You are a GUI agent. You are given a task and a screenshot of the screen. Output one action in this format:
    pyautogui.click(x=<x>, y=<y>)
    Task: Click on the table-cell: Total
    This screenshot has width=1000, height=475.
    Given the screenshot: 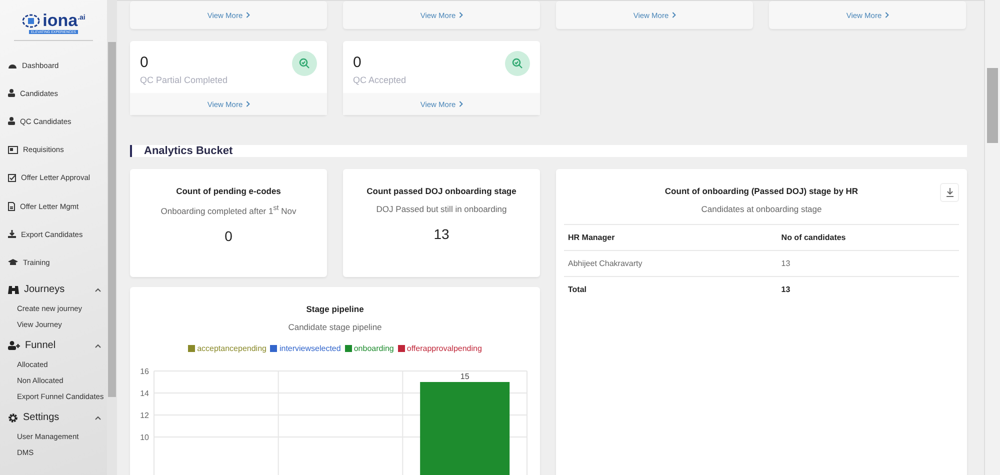 What is the action you would take?
    pyautogui.click(x=671, y=289)
    